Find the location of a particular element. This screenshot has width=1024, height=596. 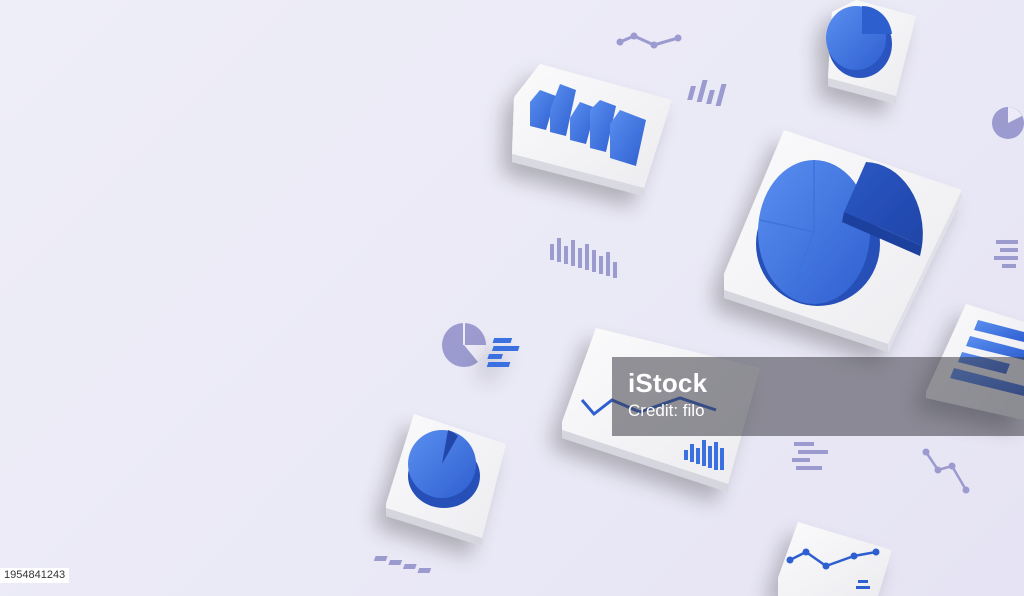

watermark-credit: Credit: filo is located at coordinates (666, 410).